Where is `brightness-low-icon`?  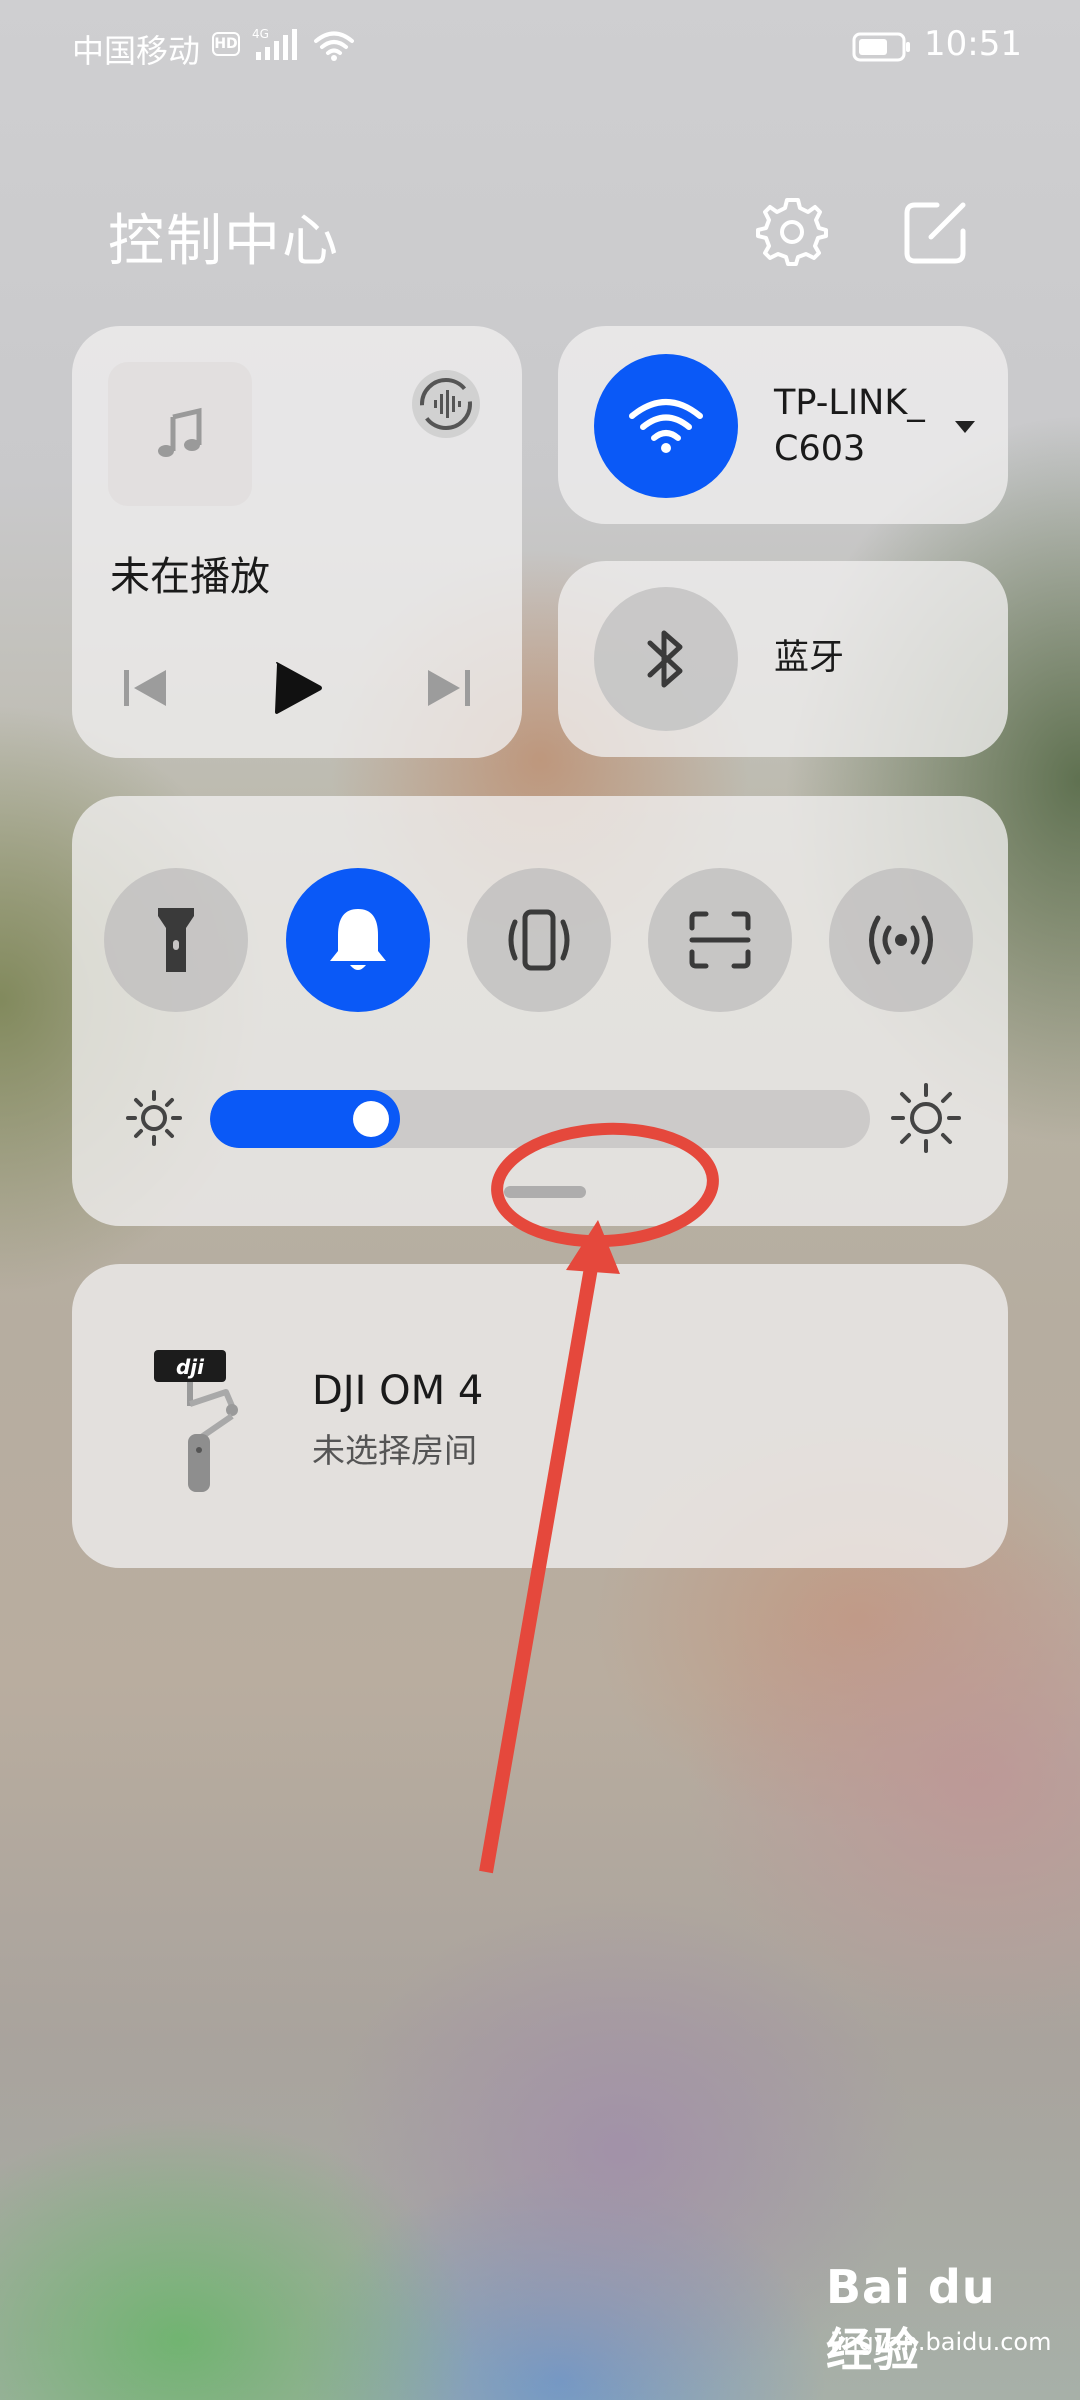
brightness-low-icon is located at coordinates (154, 1118).